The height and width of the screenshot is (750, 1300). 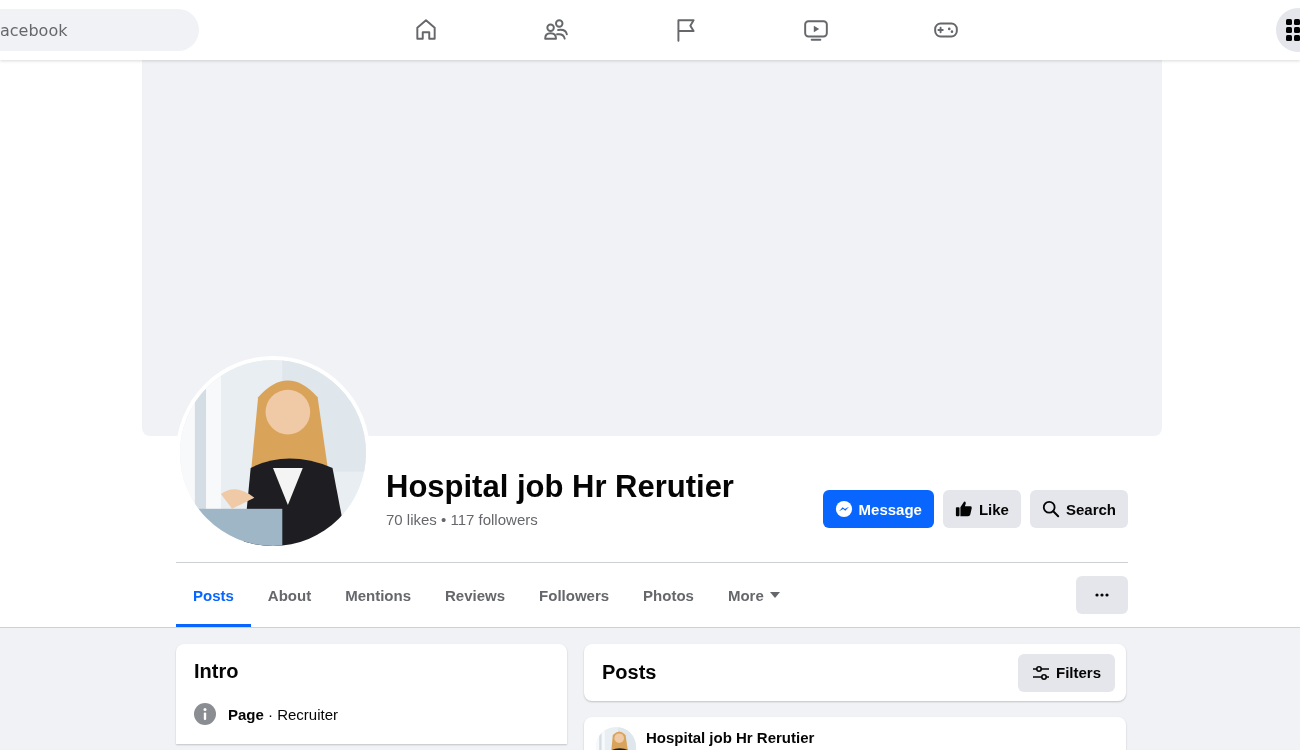 I want to click on profile-tab: More, so click(x=753, y=595).